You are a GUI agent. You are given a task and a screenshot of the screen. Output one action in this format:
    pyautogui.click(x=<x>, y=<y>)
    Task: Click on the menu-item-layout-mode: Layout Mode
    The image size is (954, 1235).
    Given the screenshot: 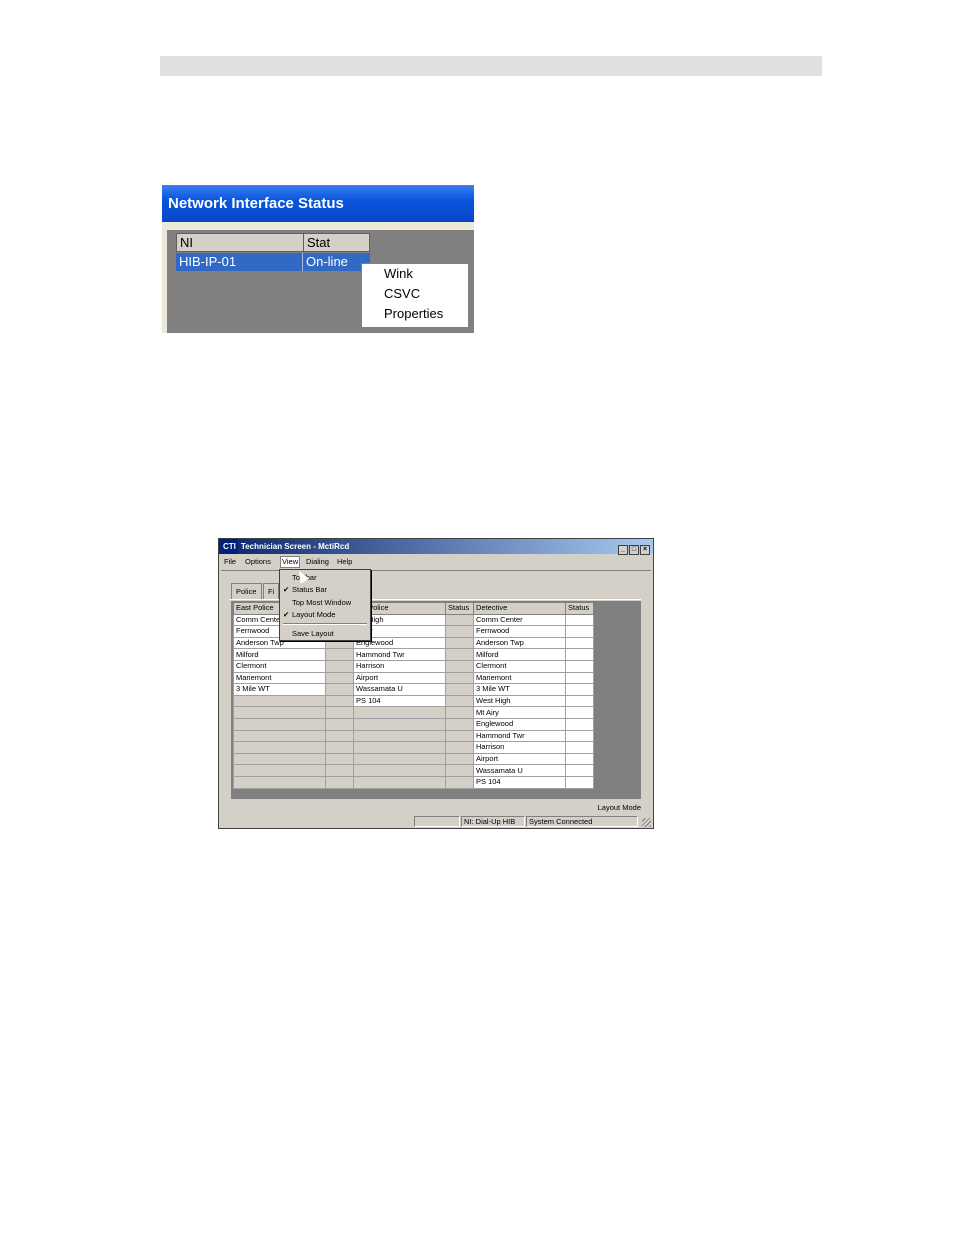 What is the action you would take?
    pyautogui.click(x=313, y=615)
    